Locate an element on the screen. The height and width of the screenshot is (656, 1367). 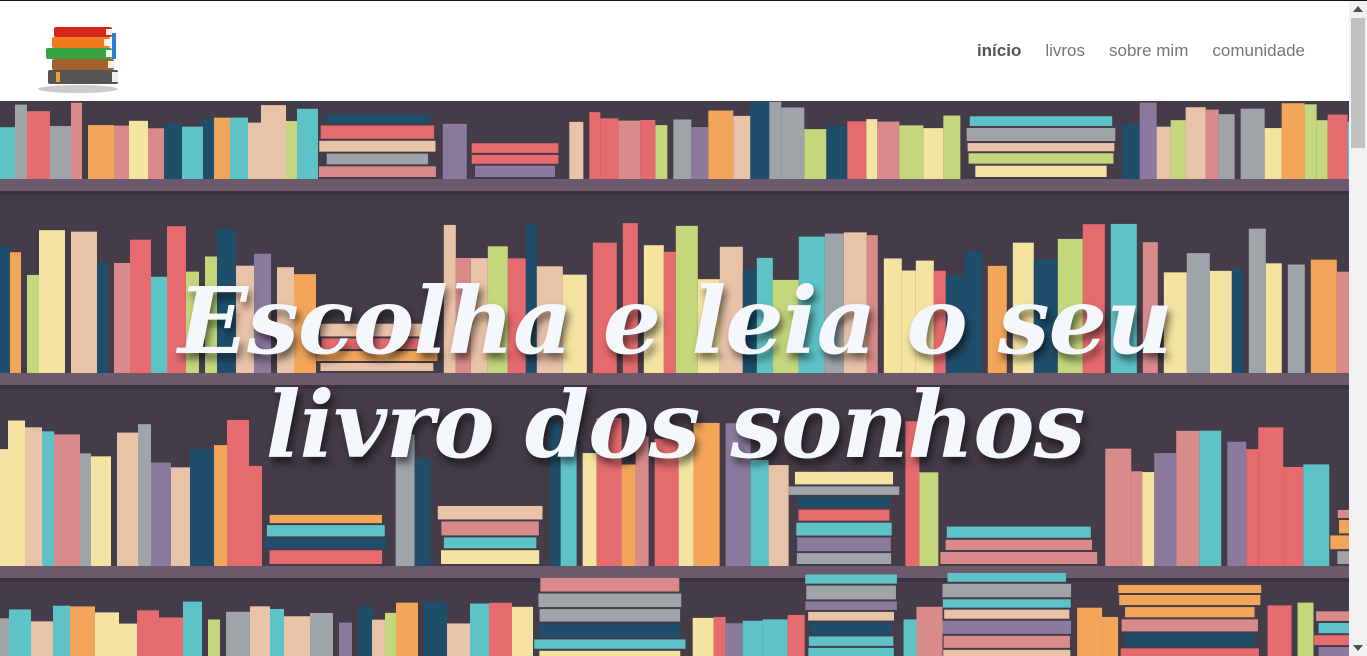
book-stack-logo-icon is located at coordinates (80, 59).